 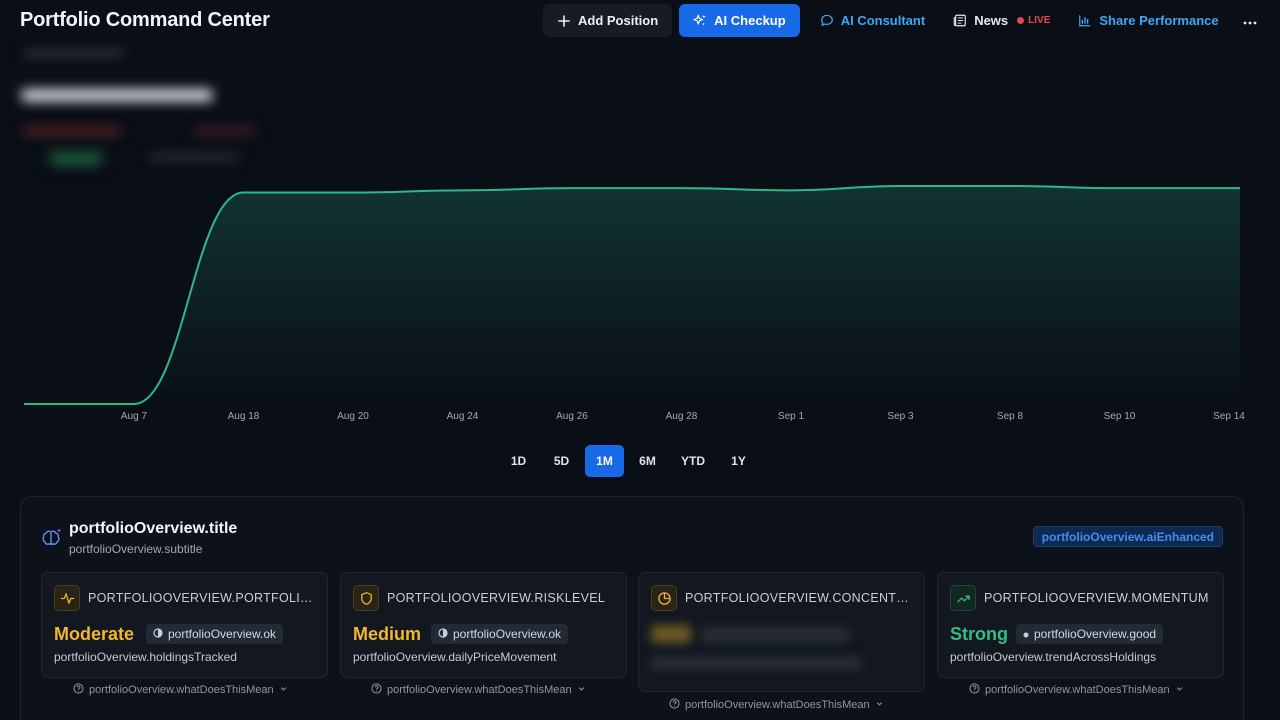 I want to click on x-tick-label: Sep 8, so click(x=1010, y=416).